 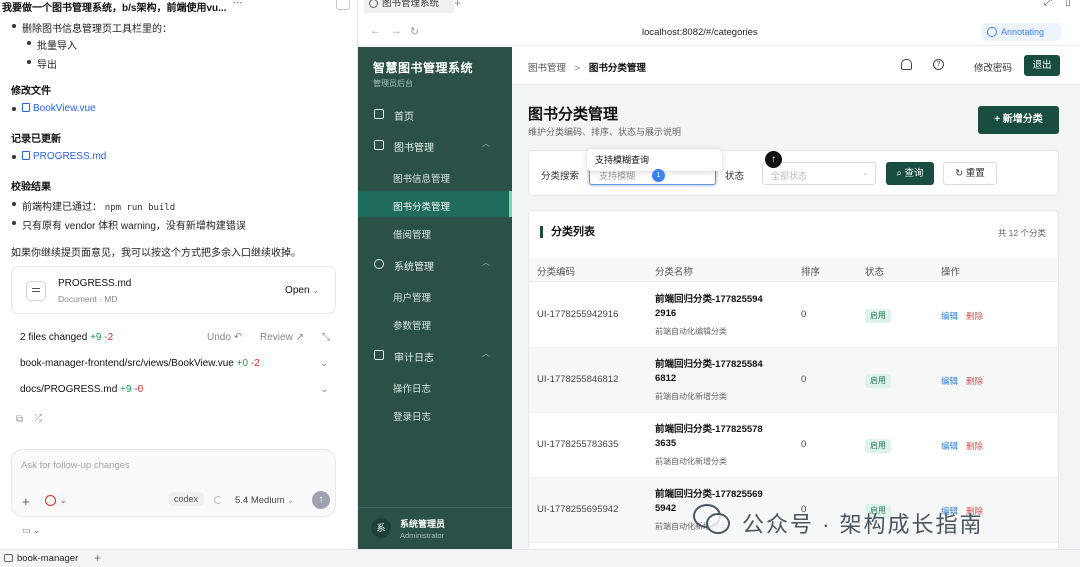 I want to click on share-icon: ⤮, so click(x=38, y=418).